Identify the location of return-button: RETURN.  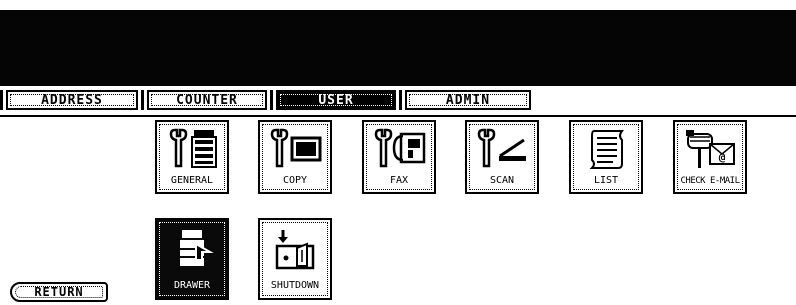
(59, 292).